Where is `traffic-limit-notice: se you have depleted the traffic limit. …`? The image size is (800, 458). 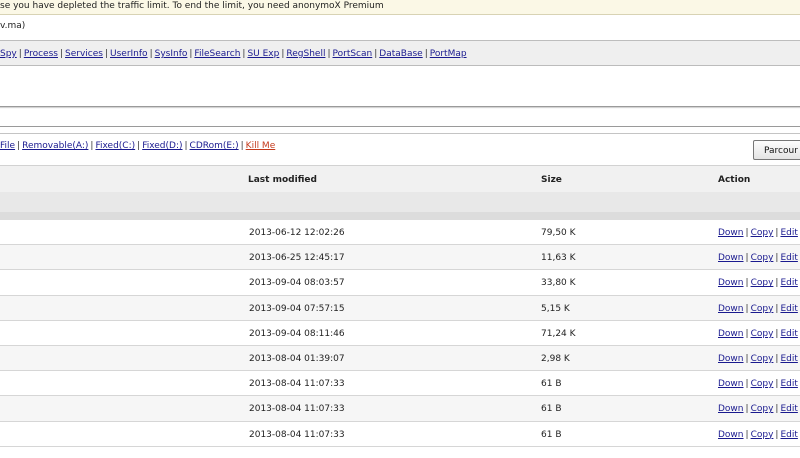 traffic-limit-notice: se you have depleted the traffic limit. … is located at coordinates (400, 7).